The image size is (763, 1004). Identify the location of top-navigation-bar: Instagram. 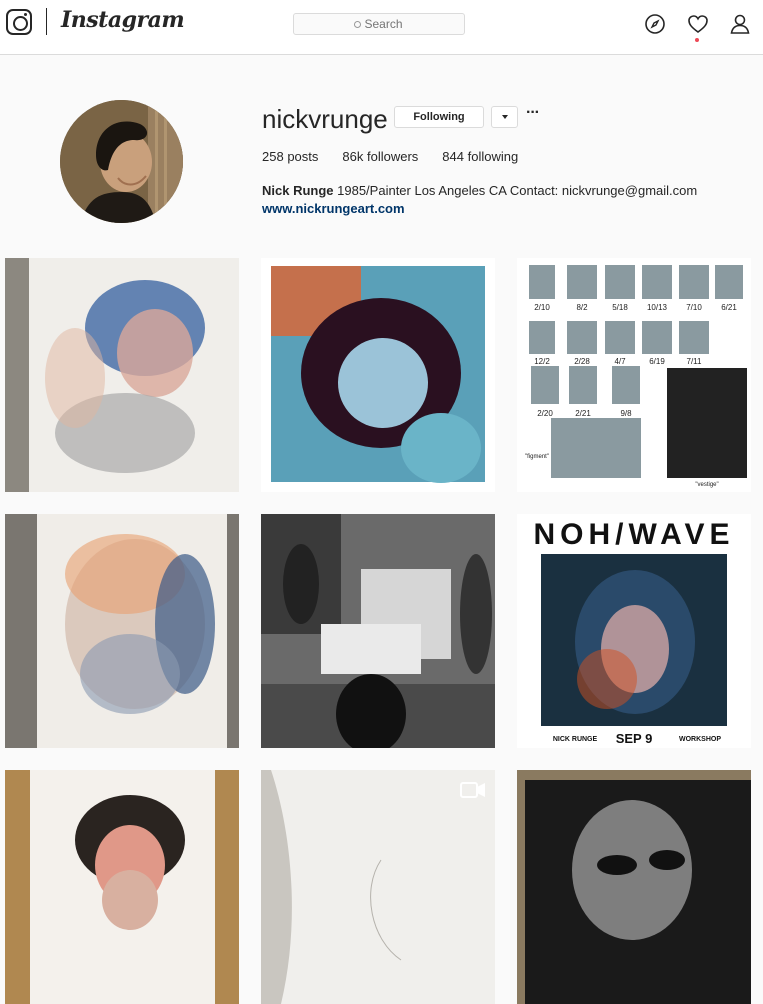
(381, 27).